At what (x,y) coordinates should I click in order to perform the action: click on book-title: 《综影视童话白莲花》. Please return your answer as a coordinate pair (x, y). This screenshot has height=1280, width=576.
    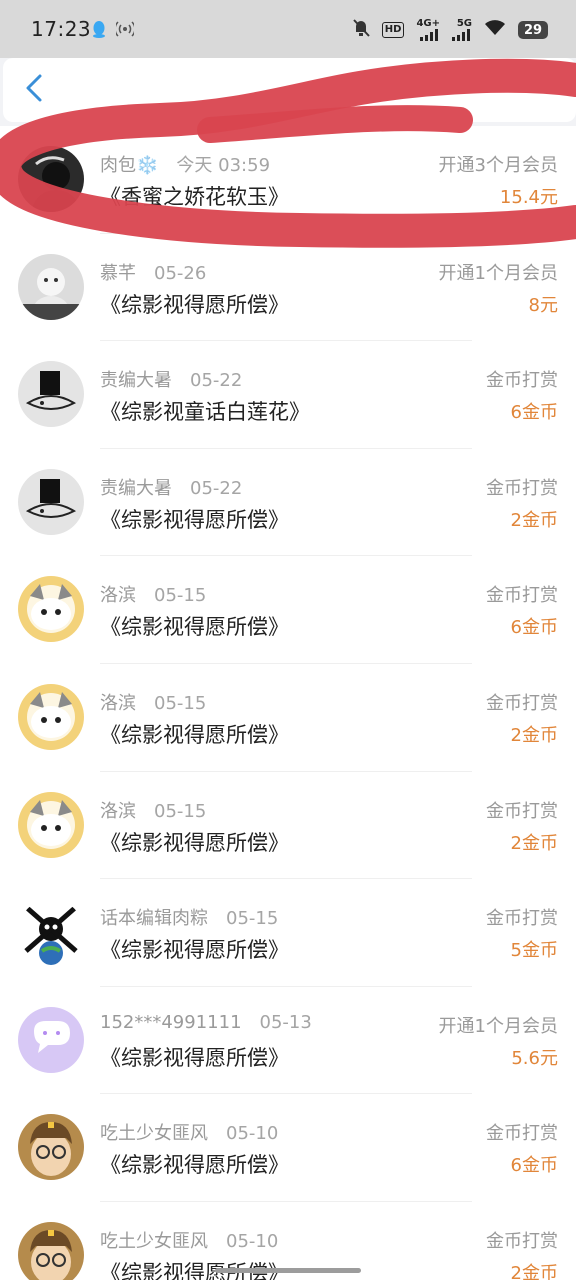
    Looking at the image, I should click on (205, 412).